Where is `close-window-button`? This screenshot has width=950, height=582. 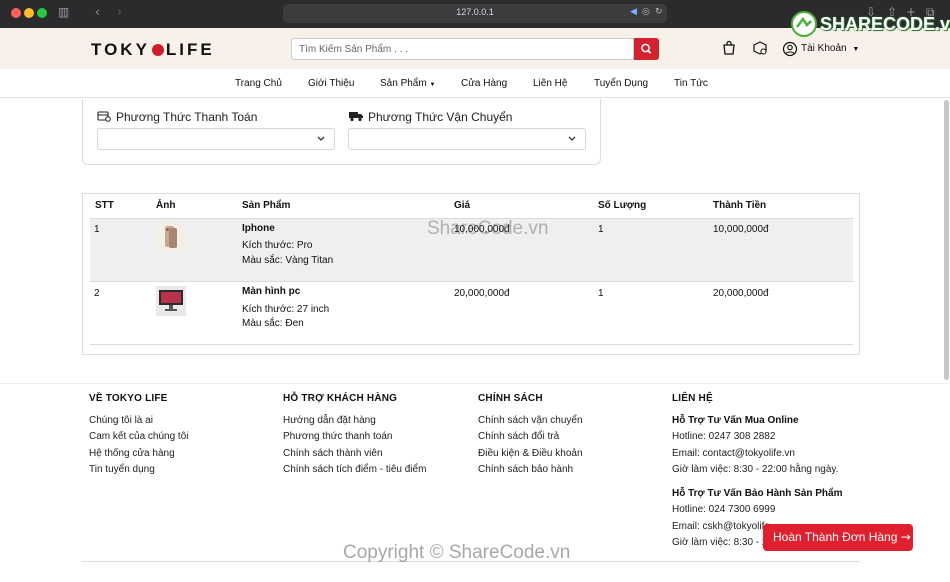 close-window-button is located at coordinates (16, 13).